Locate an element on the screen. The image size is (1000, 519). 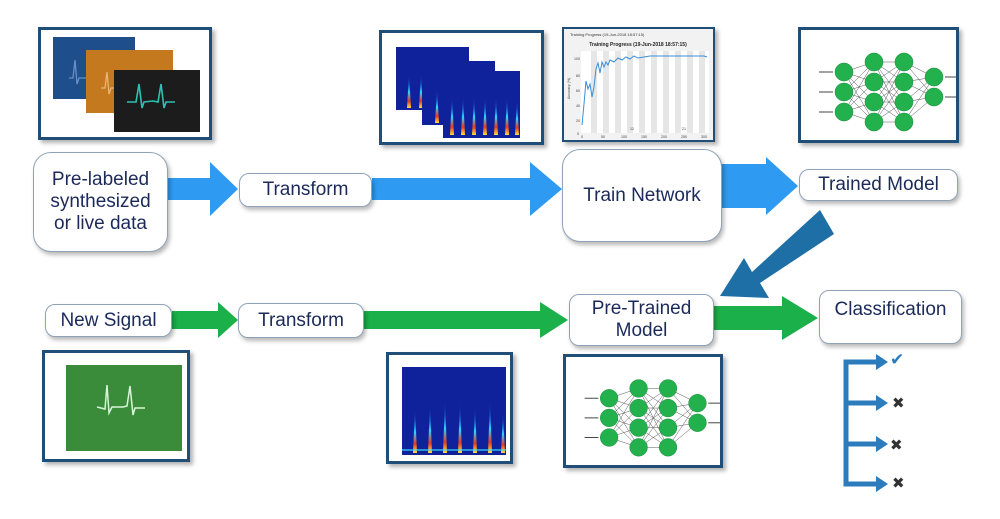
plot-title: Training Progress (19-Jun-2018 18:57:15) is located at coordinates (638, 45).